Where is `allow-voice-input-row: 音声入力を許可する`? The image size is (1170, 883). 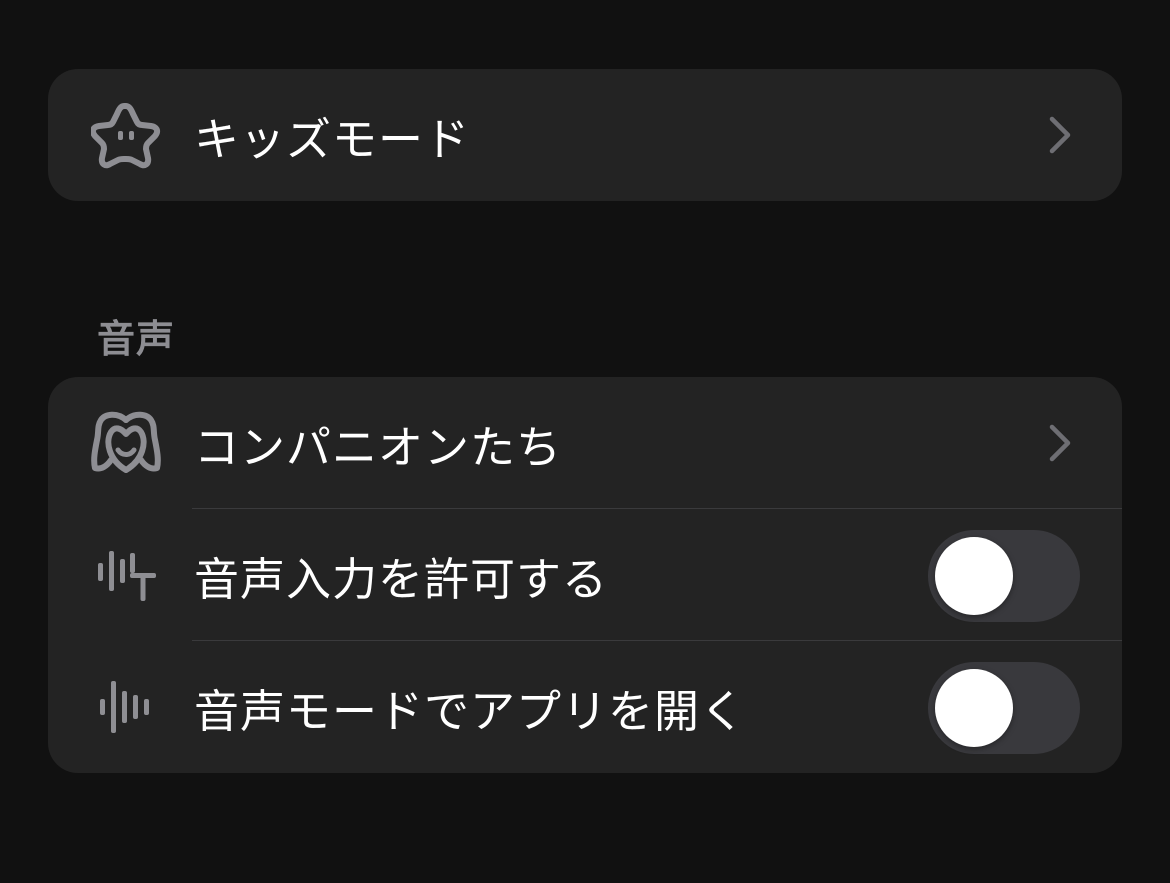 allow-voice-input-row: 音声入力を許可する is located at coordinates (585, 575).